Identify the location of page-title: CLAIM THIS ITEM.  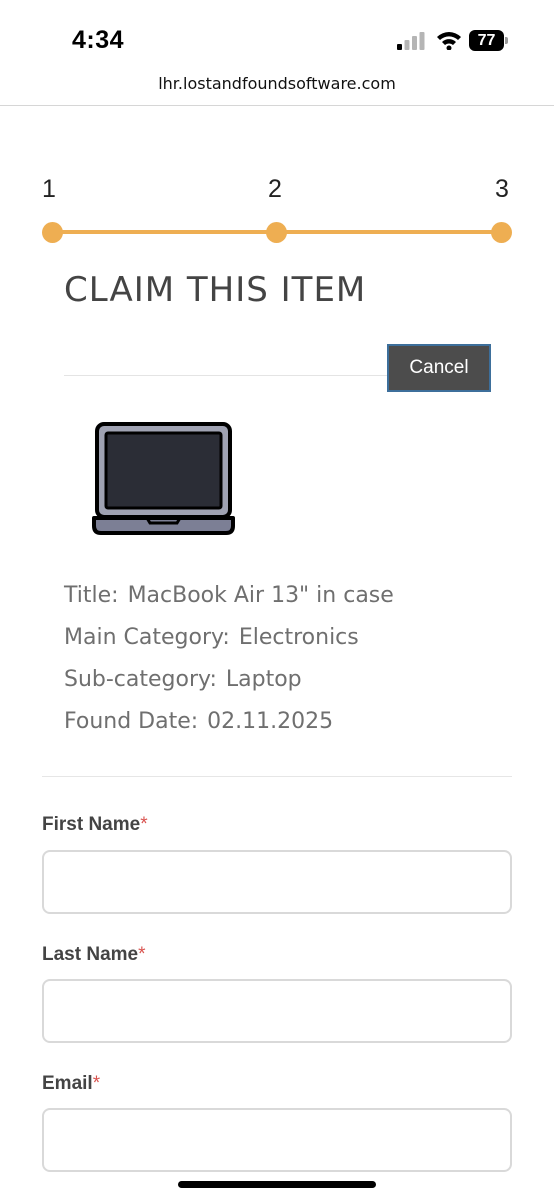
(215, 290).